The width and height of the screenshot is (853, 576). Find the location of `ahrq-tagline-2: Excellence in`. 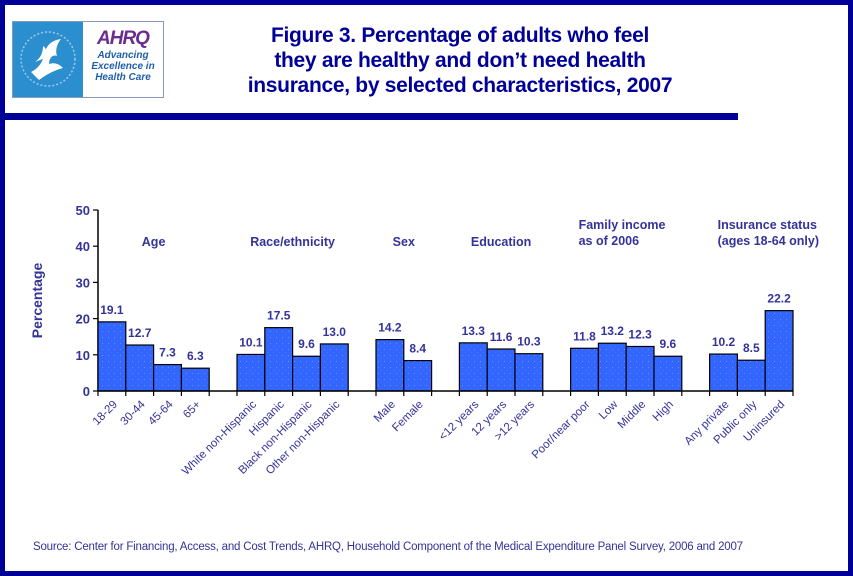

ahrq-tagline-2: Excellence in is located at coordinates (123, 66).